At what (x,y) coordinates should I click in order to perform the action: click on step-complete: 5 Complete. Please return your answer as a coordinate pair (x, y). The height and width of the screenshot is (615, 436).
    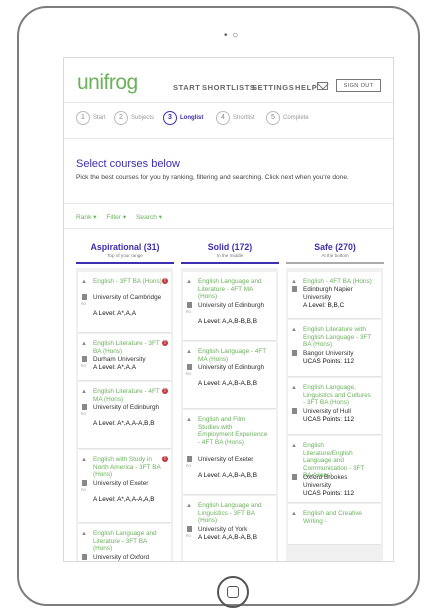
    Looking at the image, I should click on (287, 118).